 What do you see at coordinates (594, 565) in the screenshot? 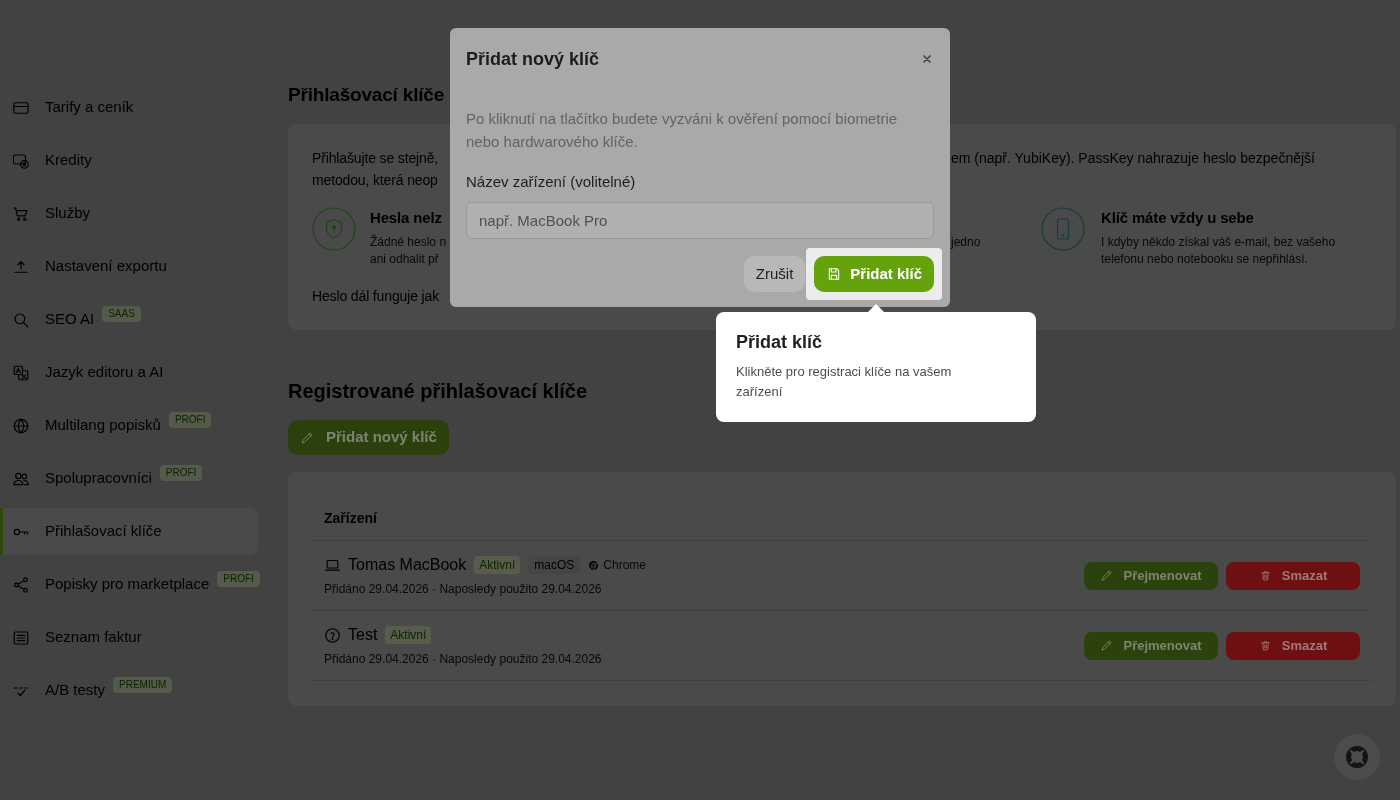
I see `browser-logo-icon` at bounding box center [594, 565].